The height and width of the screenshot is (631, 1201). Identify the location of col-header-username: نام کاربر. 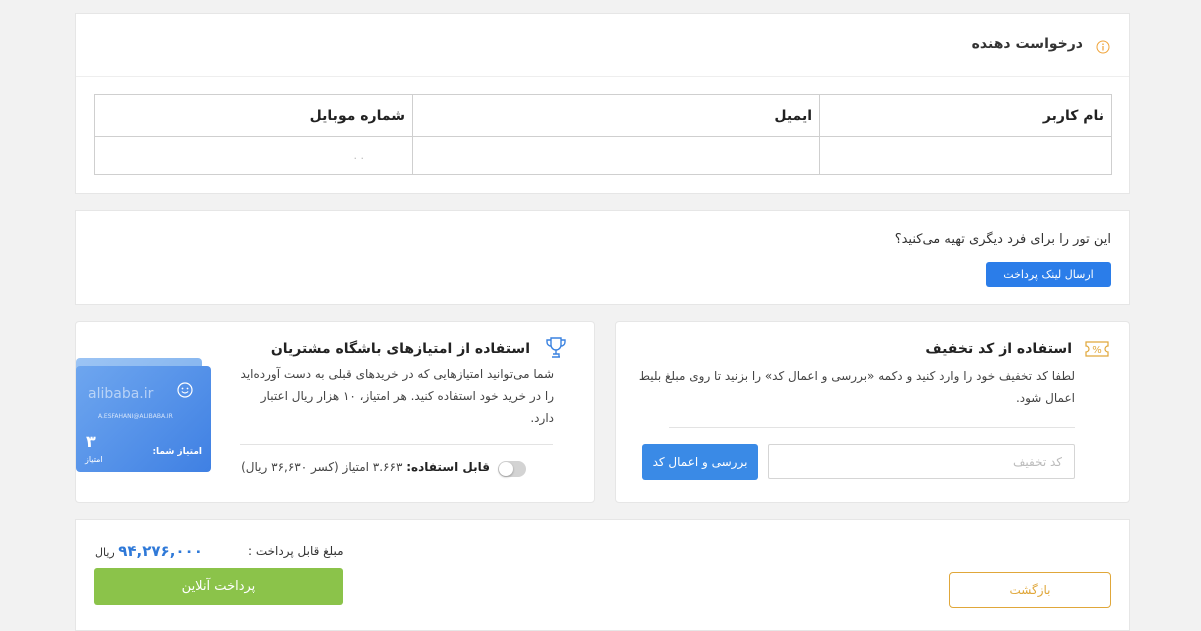
(965, 115).